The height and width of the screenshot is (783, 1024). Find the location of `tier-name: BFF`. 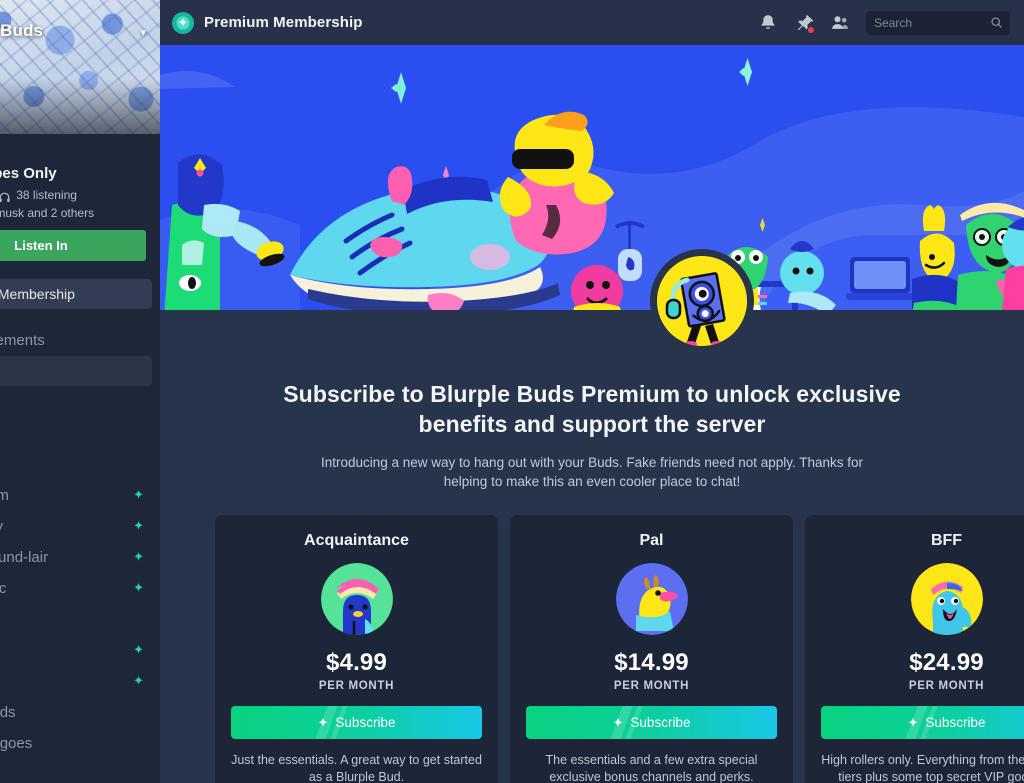

tier-name: BFF is located at coordinates (946, 541).